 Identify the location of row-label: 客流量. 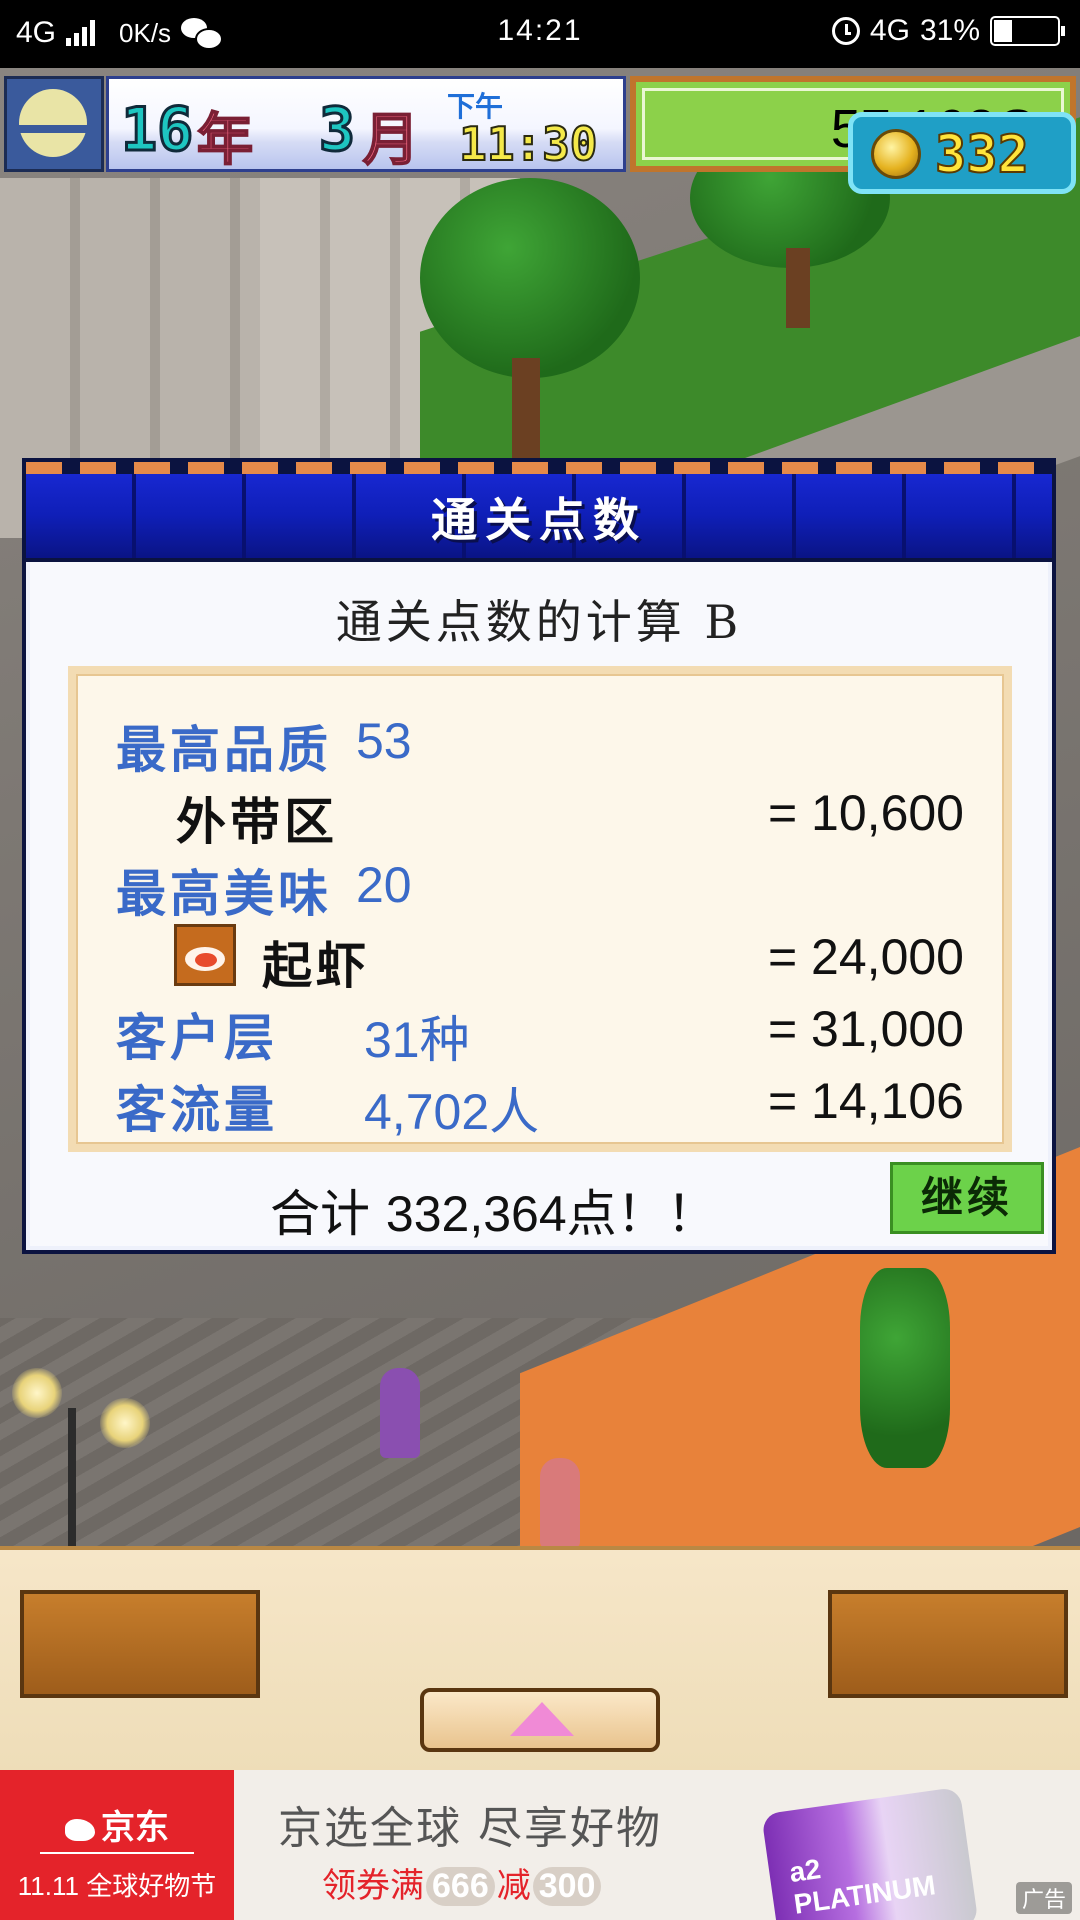
(197, 1109).